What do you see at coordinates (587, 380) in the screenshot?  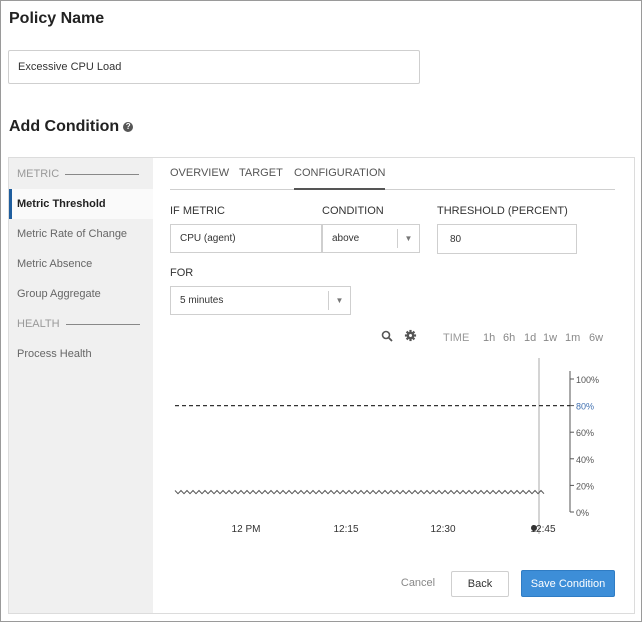 I see `y-tick-label: 100%` at bounding box center [587, 380].